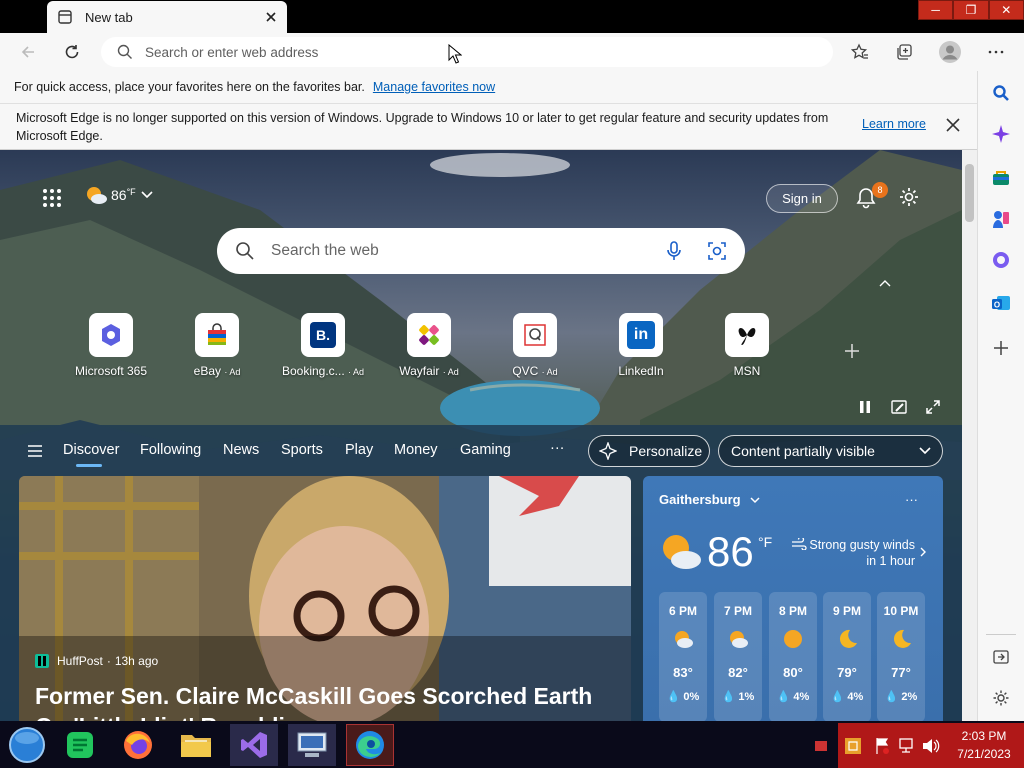  What do you see at coordinates (312, 745) in the screenshot?
I see `taskbar-remote-desktop` at bounding box center [312, 745].